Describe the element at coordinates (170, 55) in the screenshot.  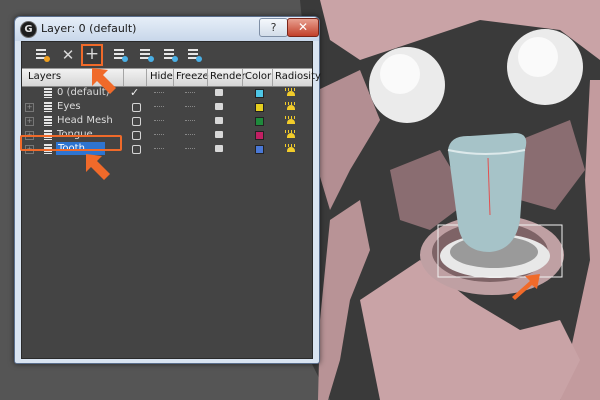
I see `hide-unhide-icon` at that location.